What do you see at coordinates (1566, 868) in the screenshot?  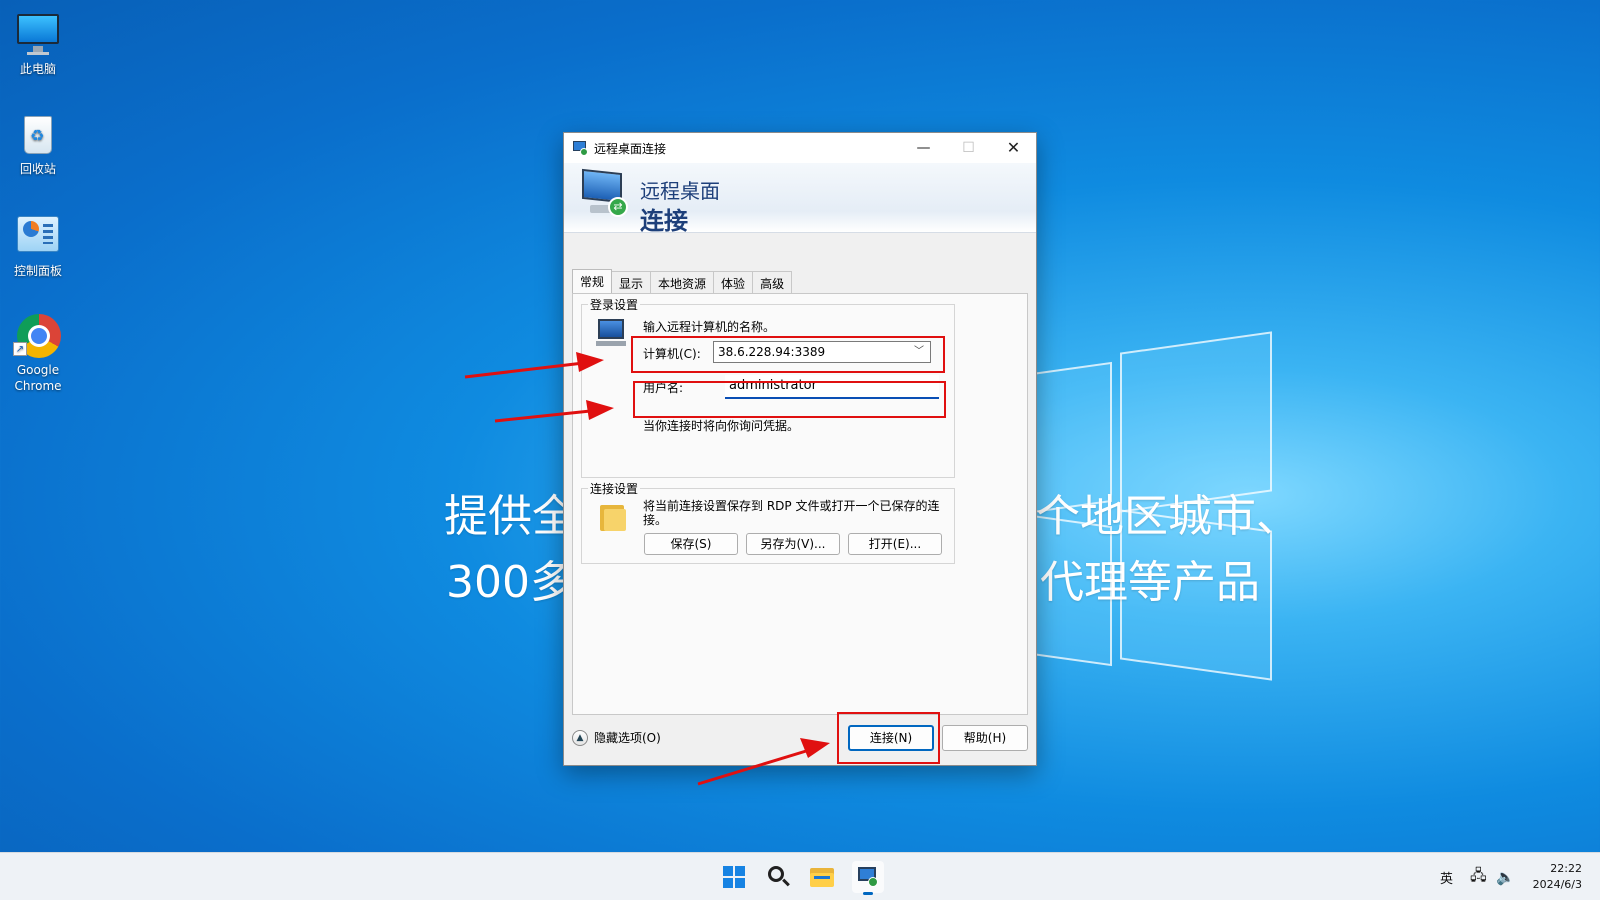 I see `clock-time: 22:22` at bounding box center [1566, 868].